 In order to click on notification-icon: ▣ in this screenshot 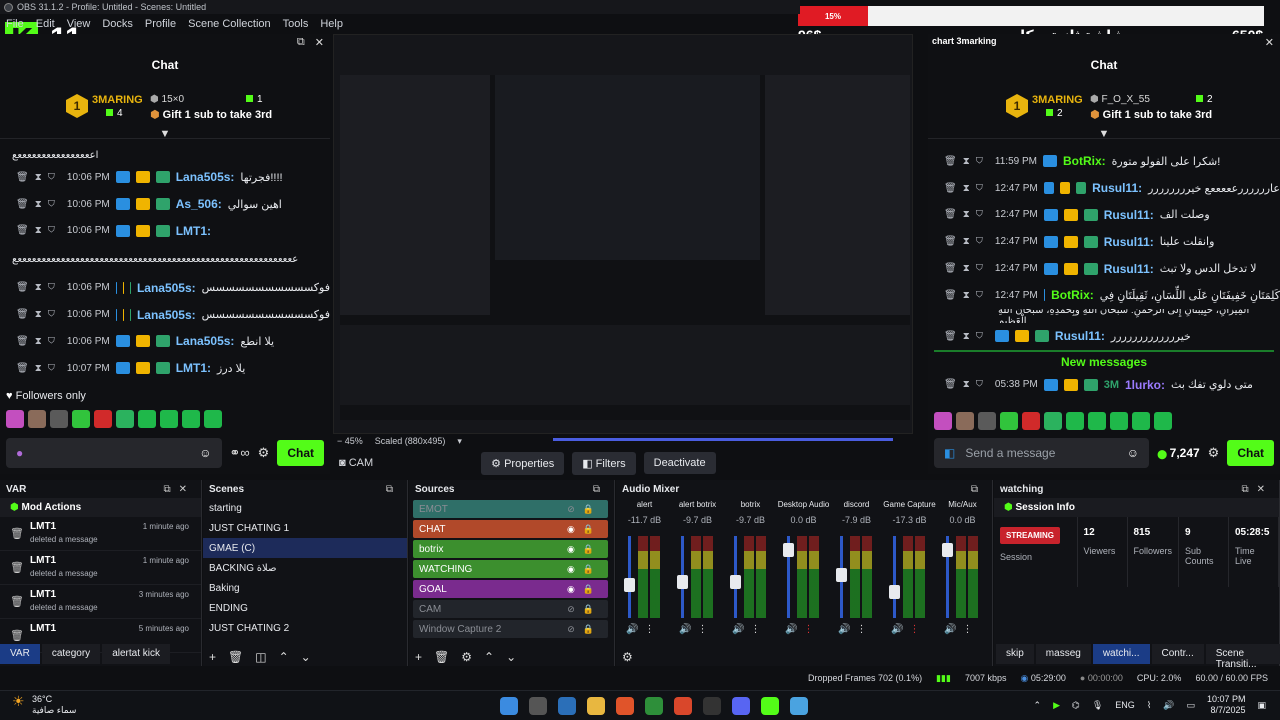, I will do `click(1261, 705)`.